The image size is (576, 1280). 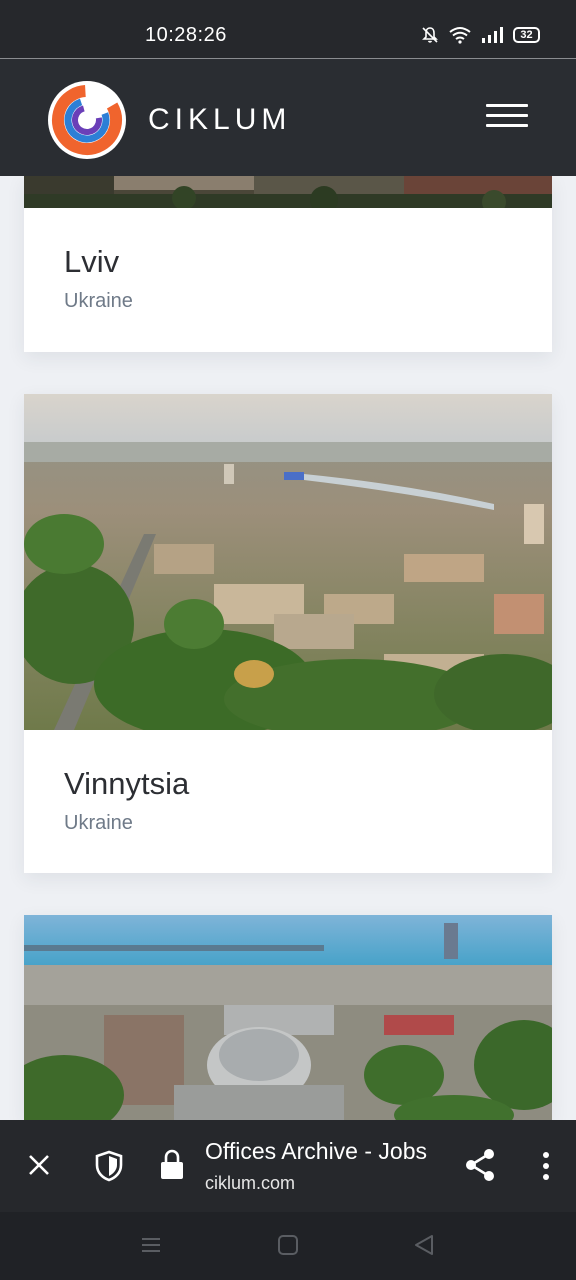 What do you see at coordinates (546, 1166) in the screenshot?
I see `more-vert-icon` at bounding box center [546, 1166].